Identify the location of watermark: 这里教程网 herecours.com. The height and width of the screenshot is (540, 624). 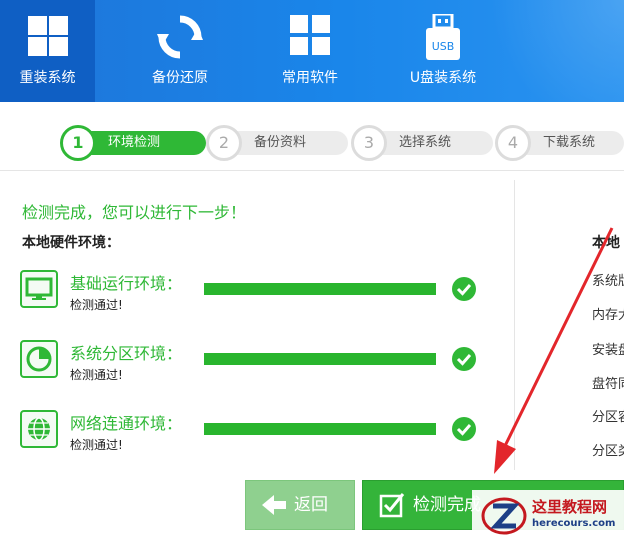
(548, 515).